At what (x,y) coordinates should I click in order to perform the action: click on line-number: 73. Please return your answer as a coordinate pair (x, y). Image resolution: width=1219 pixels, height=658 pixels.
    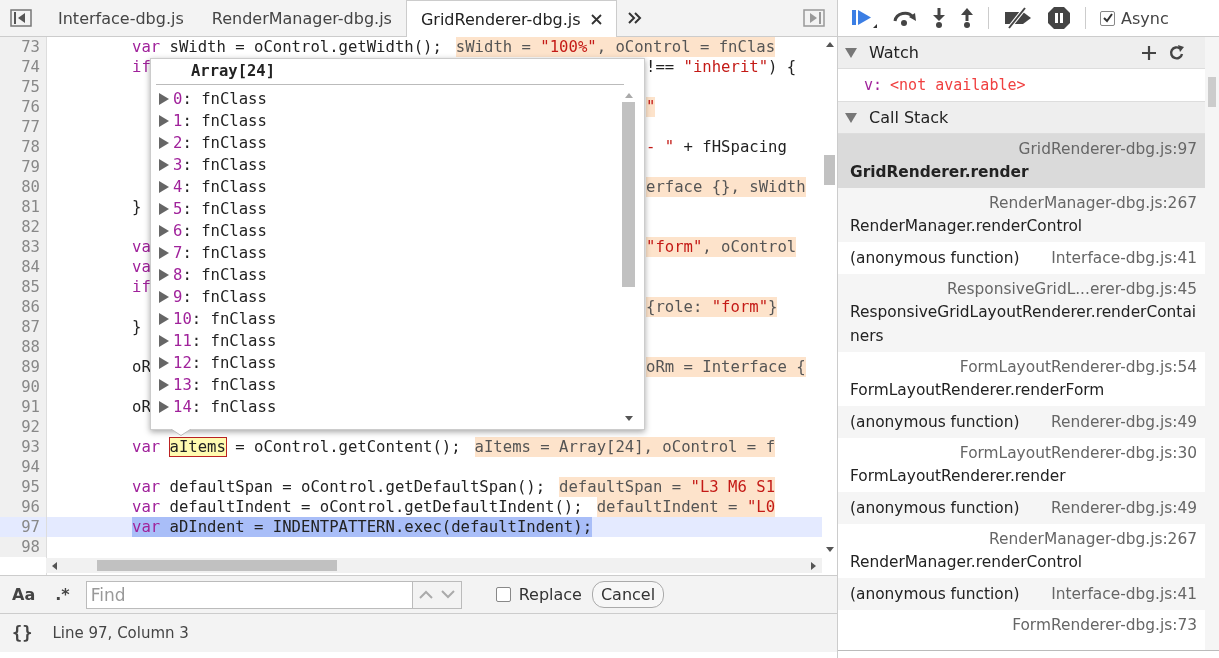
    Looking at the image, I should click on (23, 47).